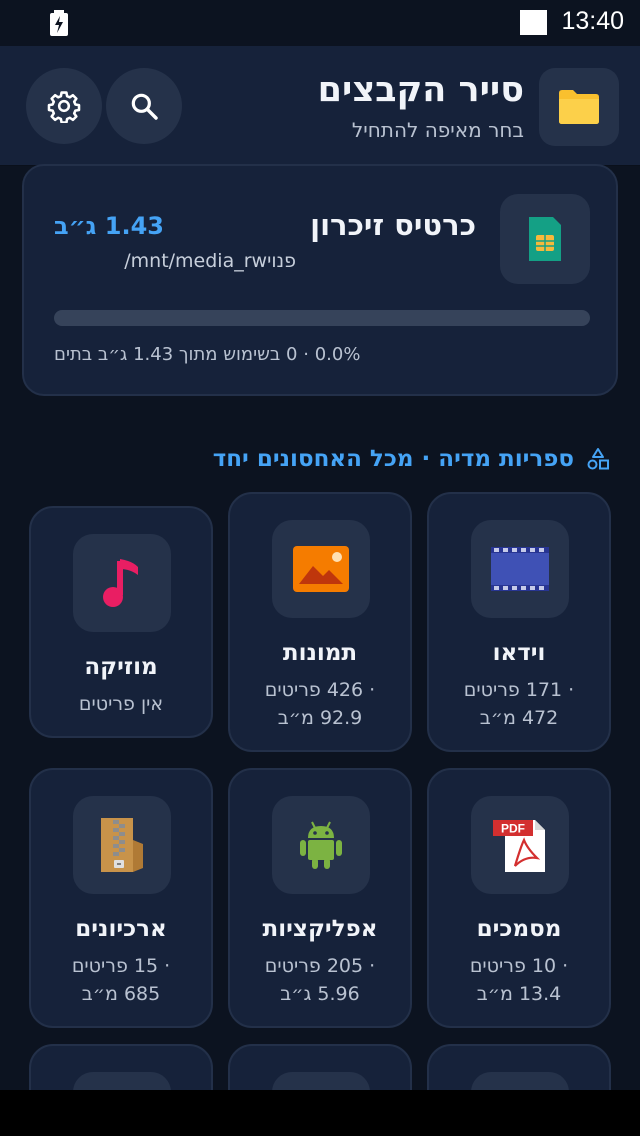 The width and height of the screenshot is (640, 1136). I want to click on tile-count: אין פריטים, so click(121, 704).